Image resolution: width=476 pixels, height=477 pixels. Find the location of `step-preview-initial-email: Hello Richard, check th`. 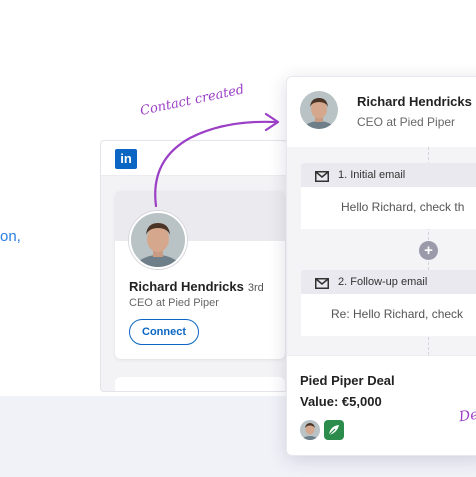

step-preview-initial-email: Hello Richard, check th is located at coordinates (388, 208).